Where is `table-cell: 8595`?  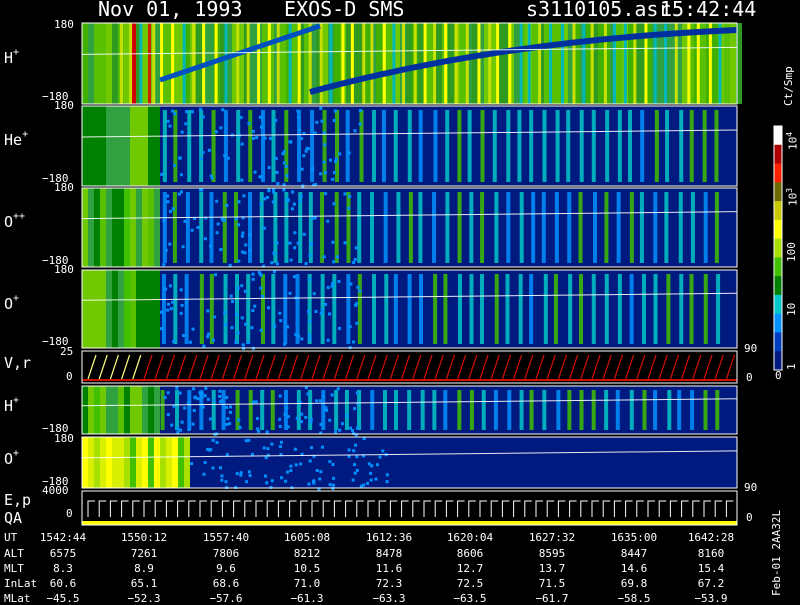 table-cell: 8595 is located at coordinates (552, 553).